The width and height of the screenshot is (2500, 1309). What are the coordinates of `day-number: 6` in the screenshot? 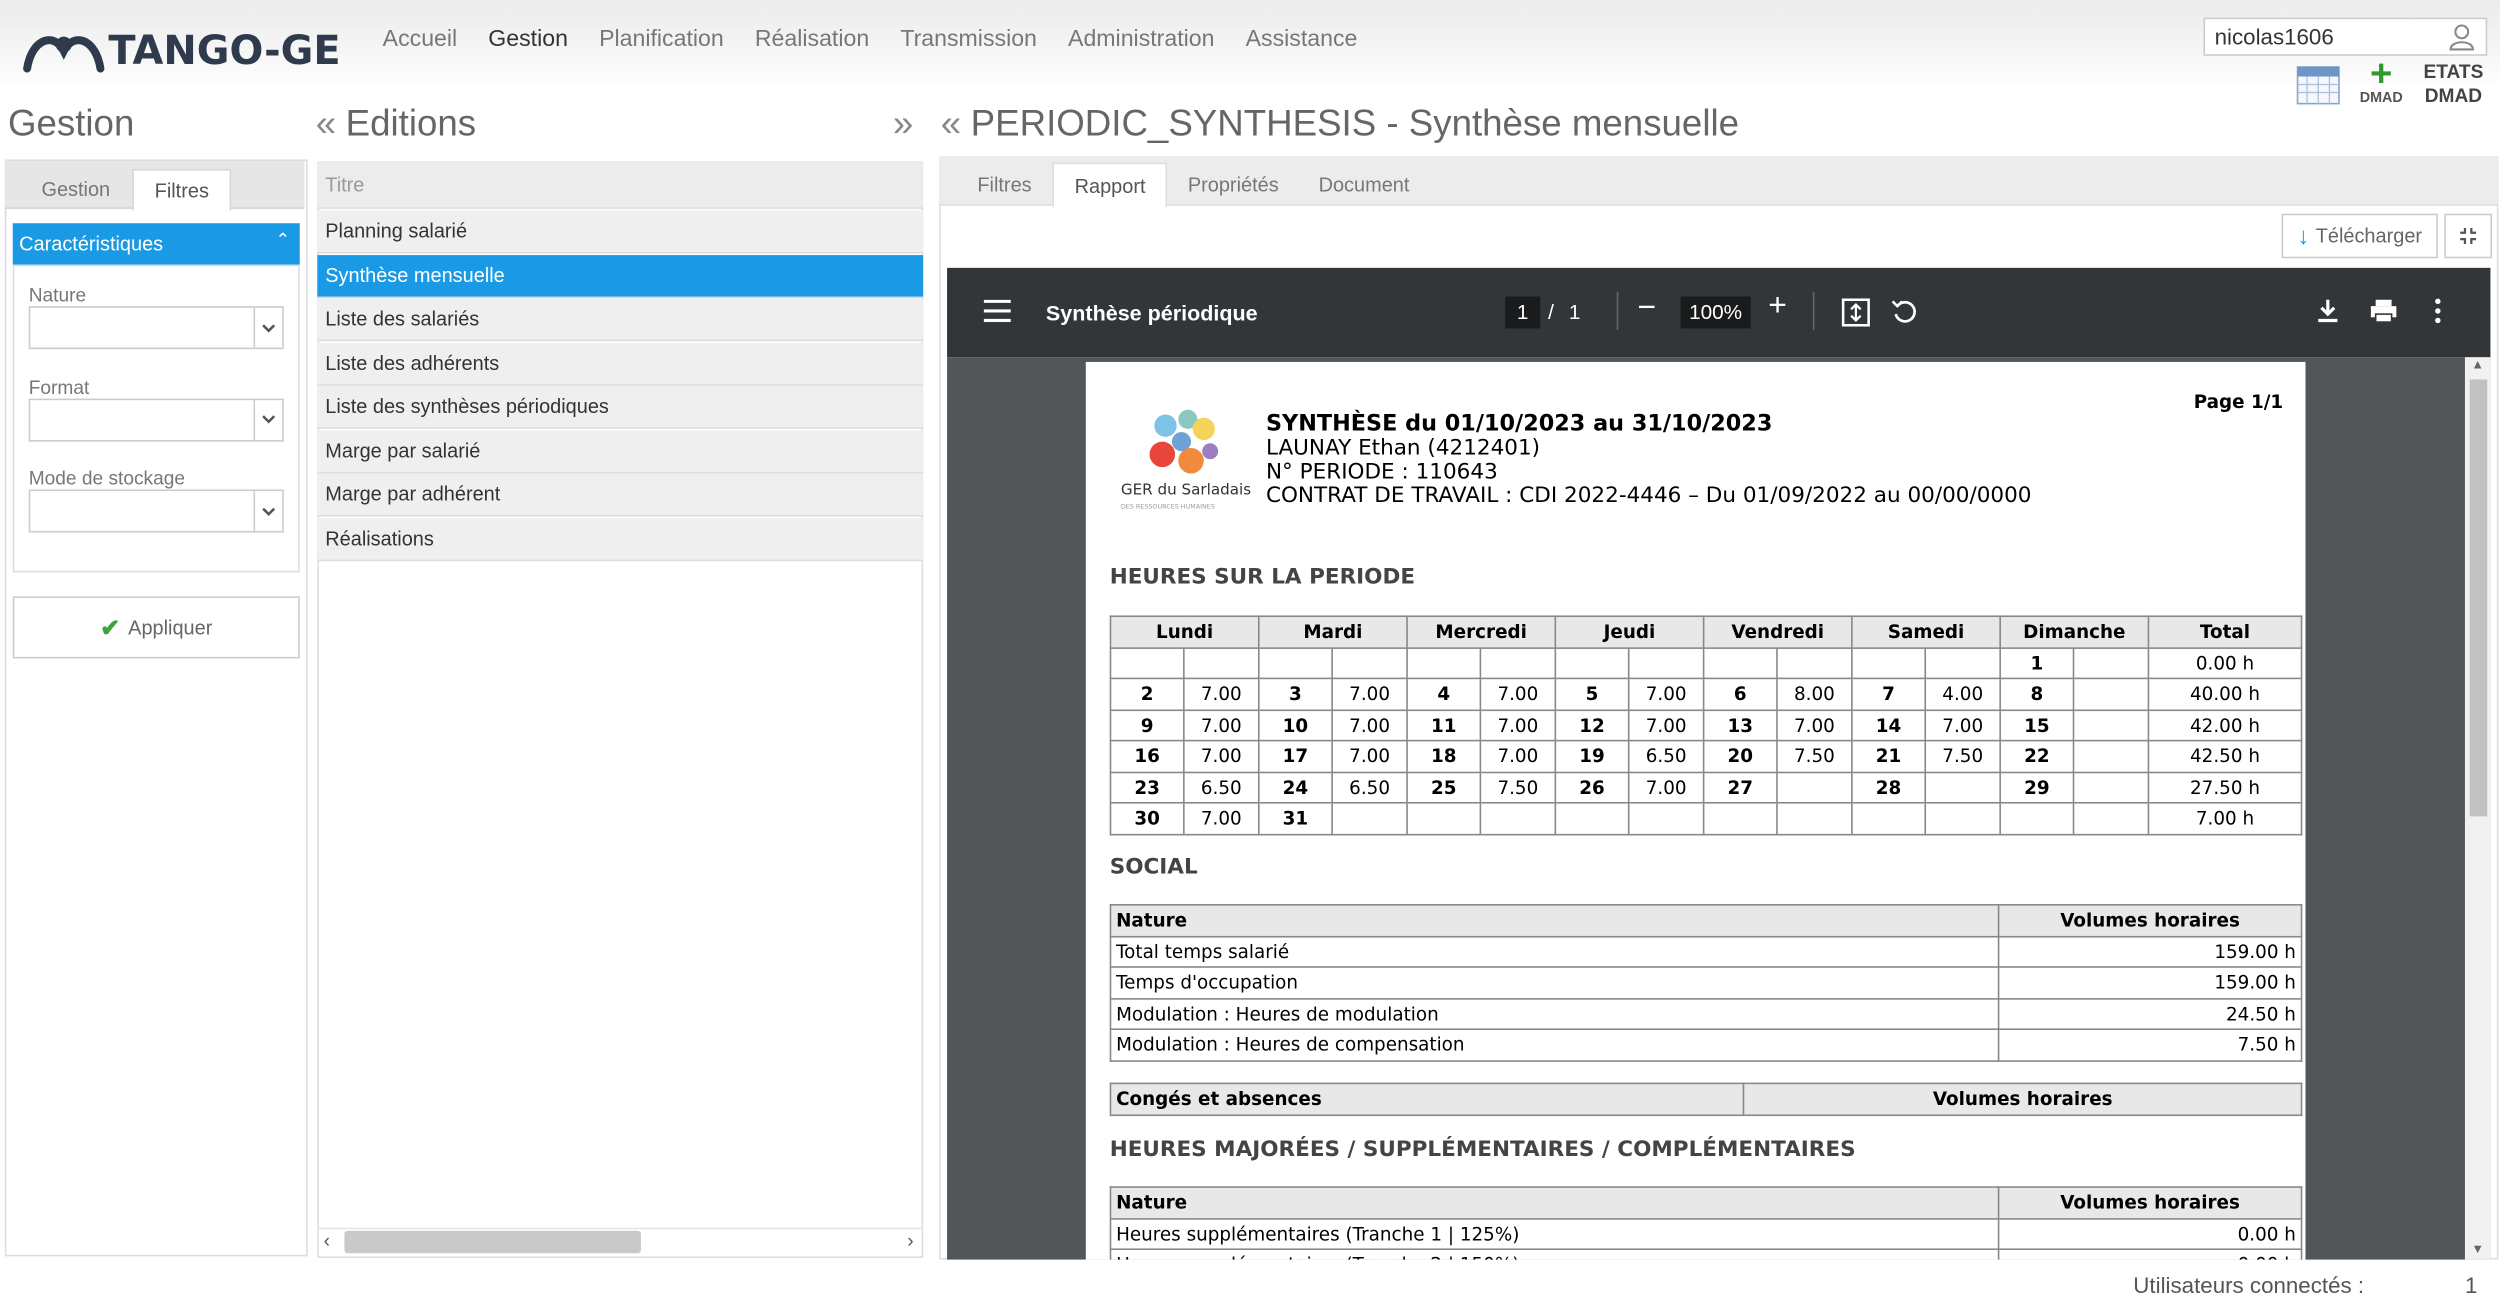 It's located at (1740, 694).